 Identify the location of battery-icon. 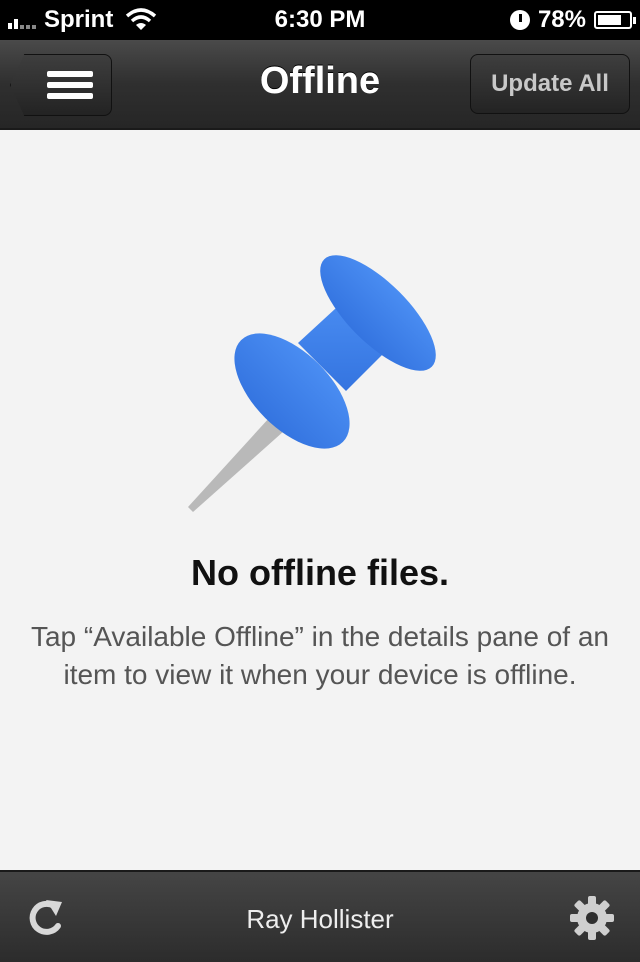
(615, 20).